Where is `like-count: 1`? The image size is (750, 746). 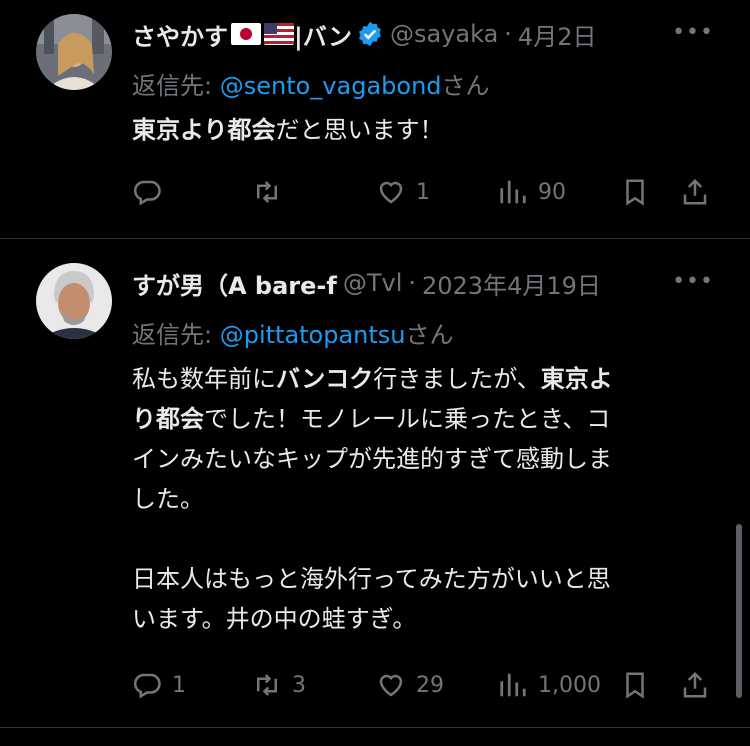
like-count: 1 is located at coordinates (423, 192).